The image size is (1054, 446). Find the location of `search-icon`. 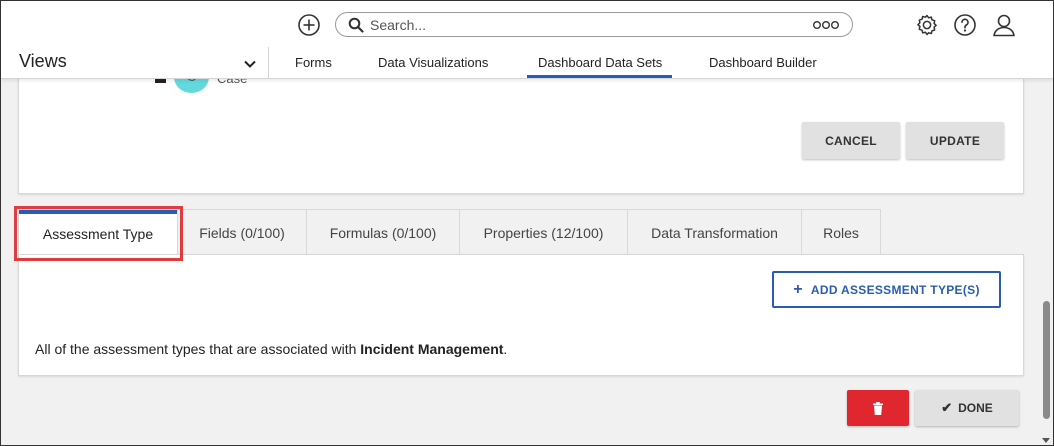

search-icon is located at coordinates (356, 25).